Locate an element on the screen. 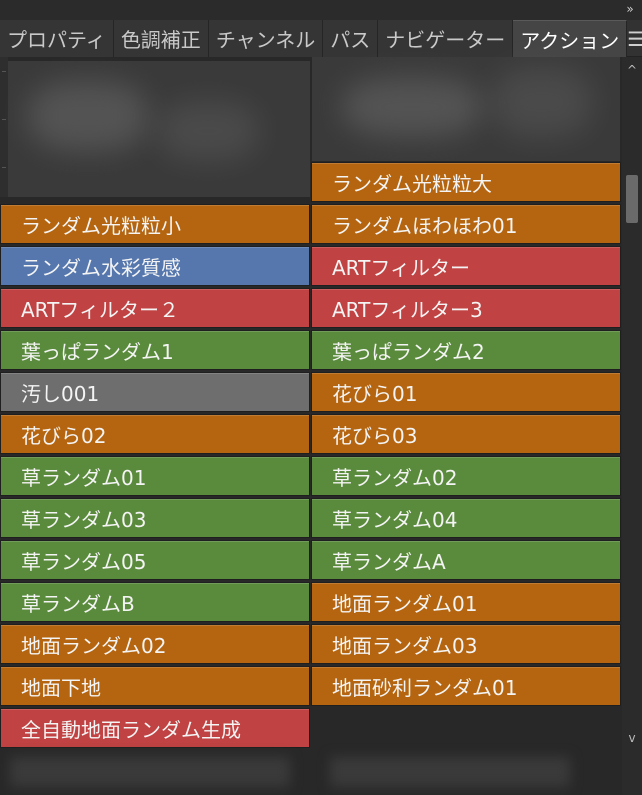  action-button-right-10: 草ランダムA is located at coordinates (466, 560).